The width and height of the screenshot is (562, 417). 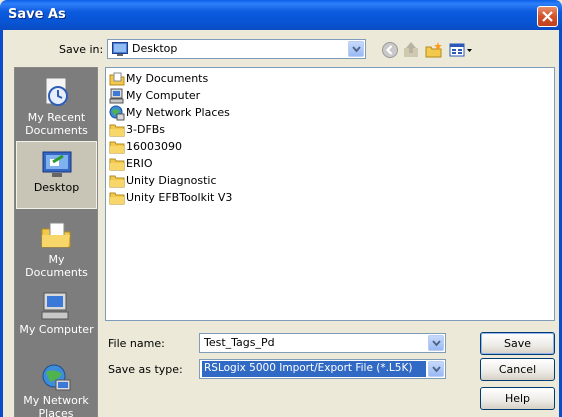 What do you see at coordinates (56, 92) in the screenshot?
I see `recent-documents-icon` at bounding box center [56, 92].